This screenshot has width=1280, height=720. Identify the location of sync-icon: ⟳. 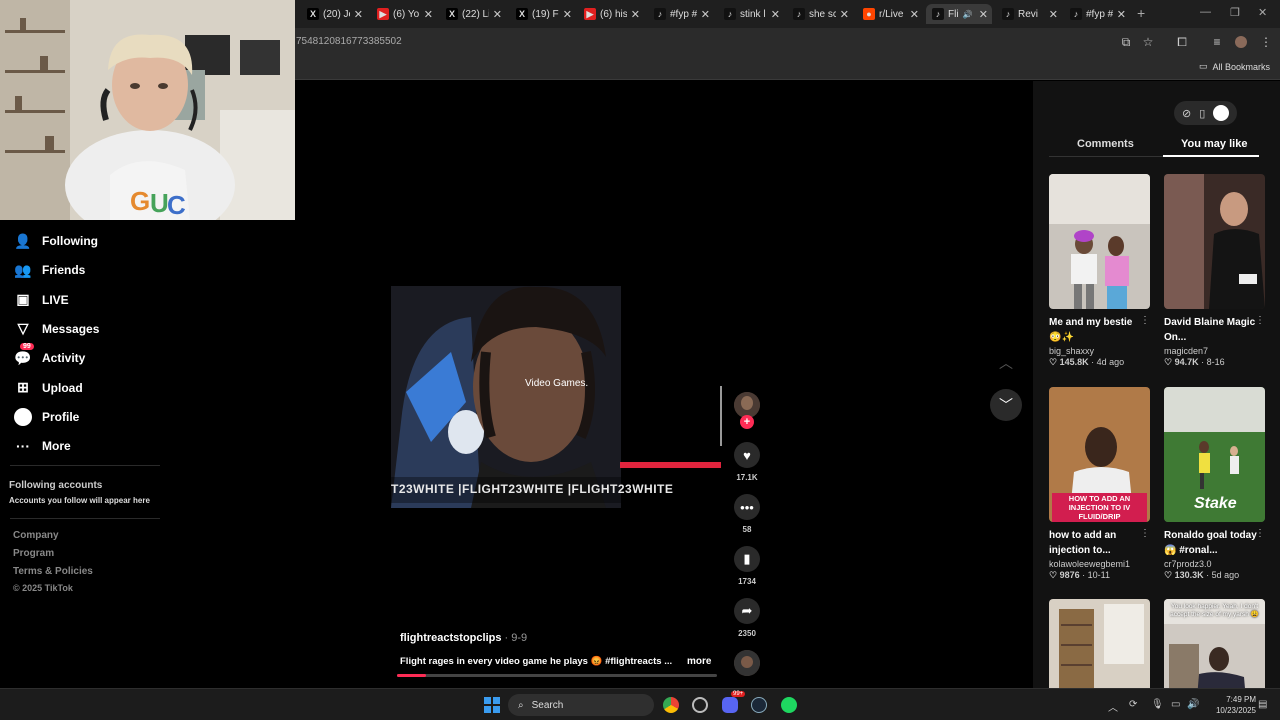
(1133, 704).